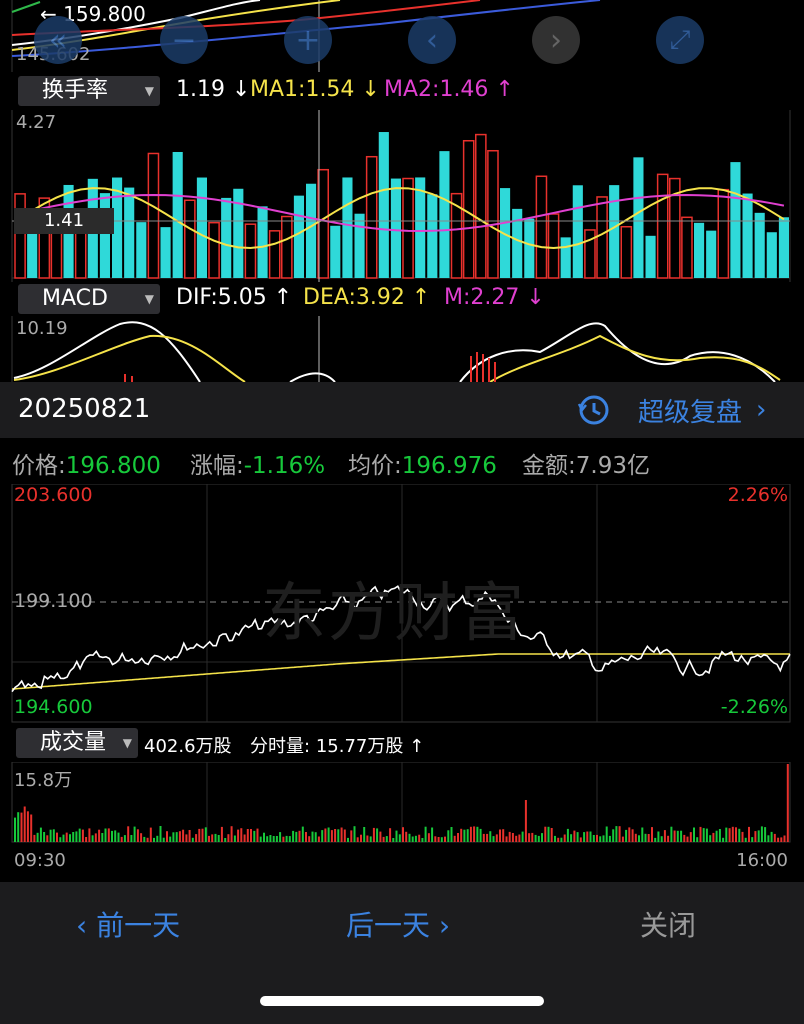 This screenshot has width=804, height=1024. Describe the element at coordinates (402, 953) in the screenshot. I see `bottom-nav: ‹ 前一天 后一天 › 关闭` at that location.